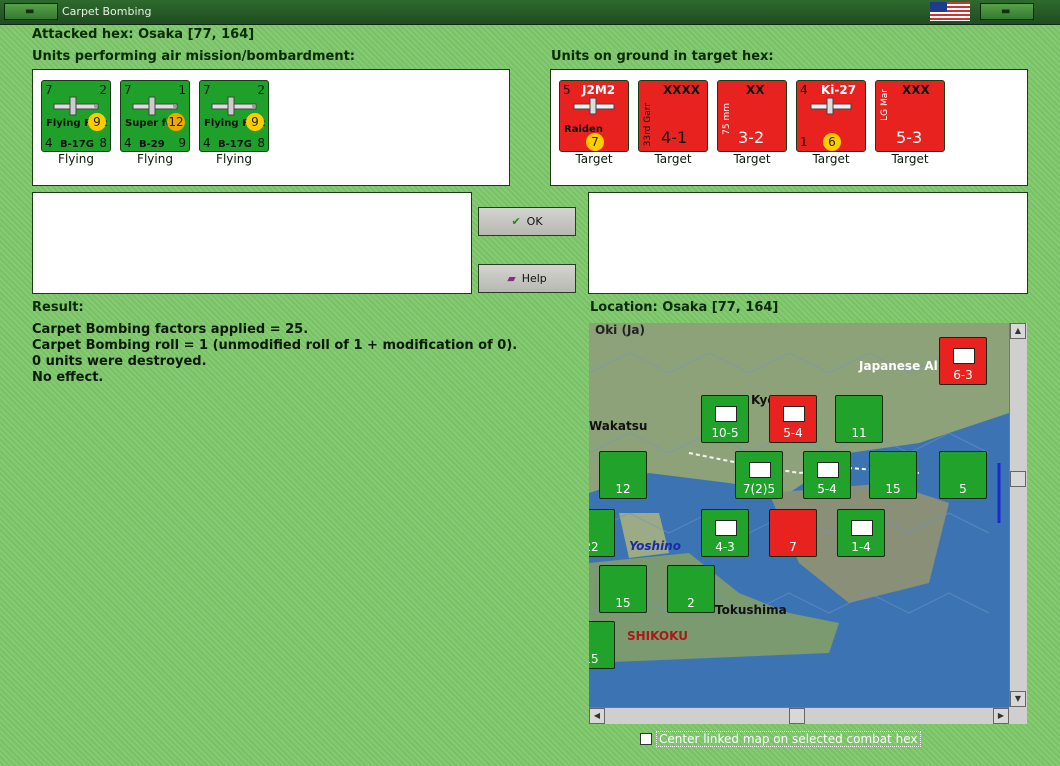 The height and width of the screenshot is (766, 1060). I want to click on scroll-corner, so click(1018, 715).